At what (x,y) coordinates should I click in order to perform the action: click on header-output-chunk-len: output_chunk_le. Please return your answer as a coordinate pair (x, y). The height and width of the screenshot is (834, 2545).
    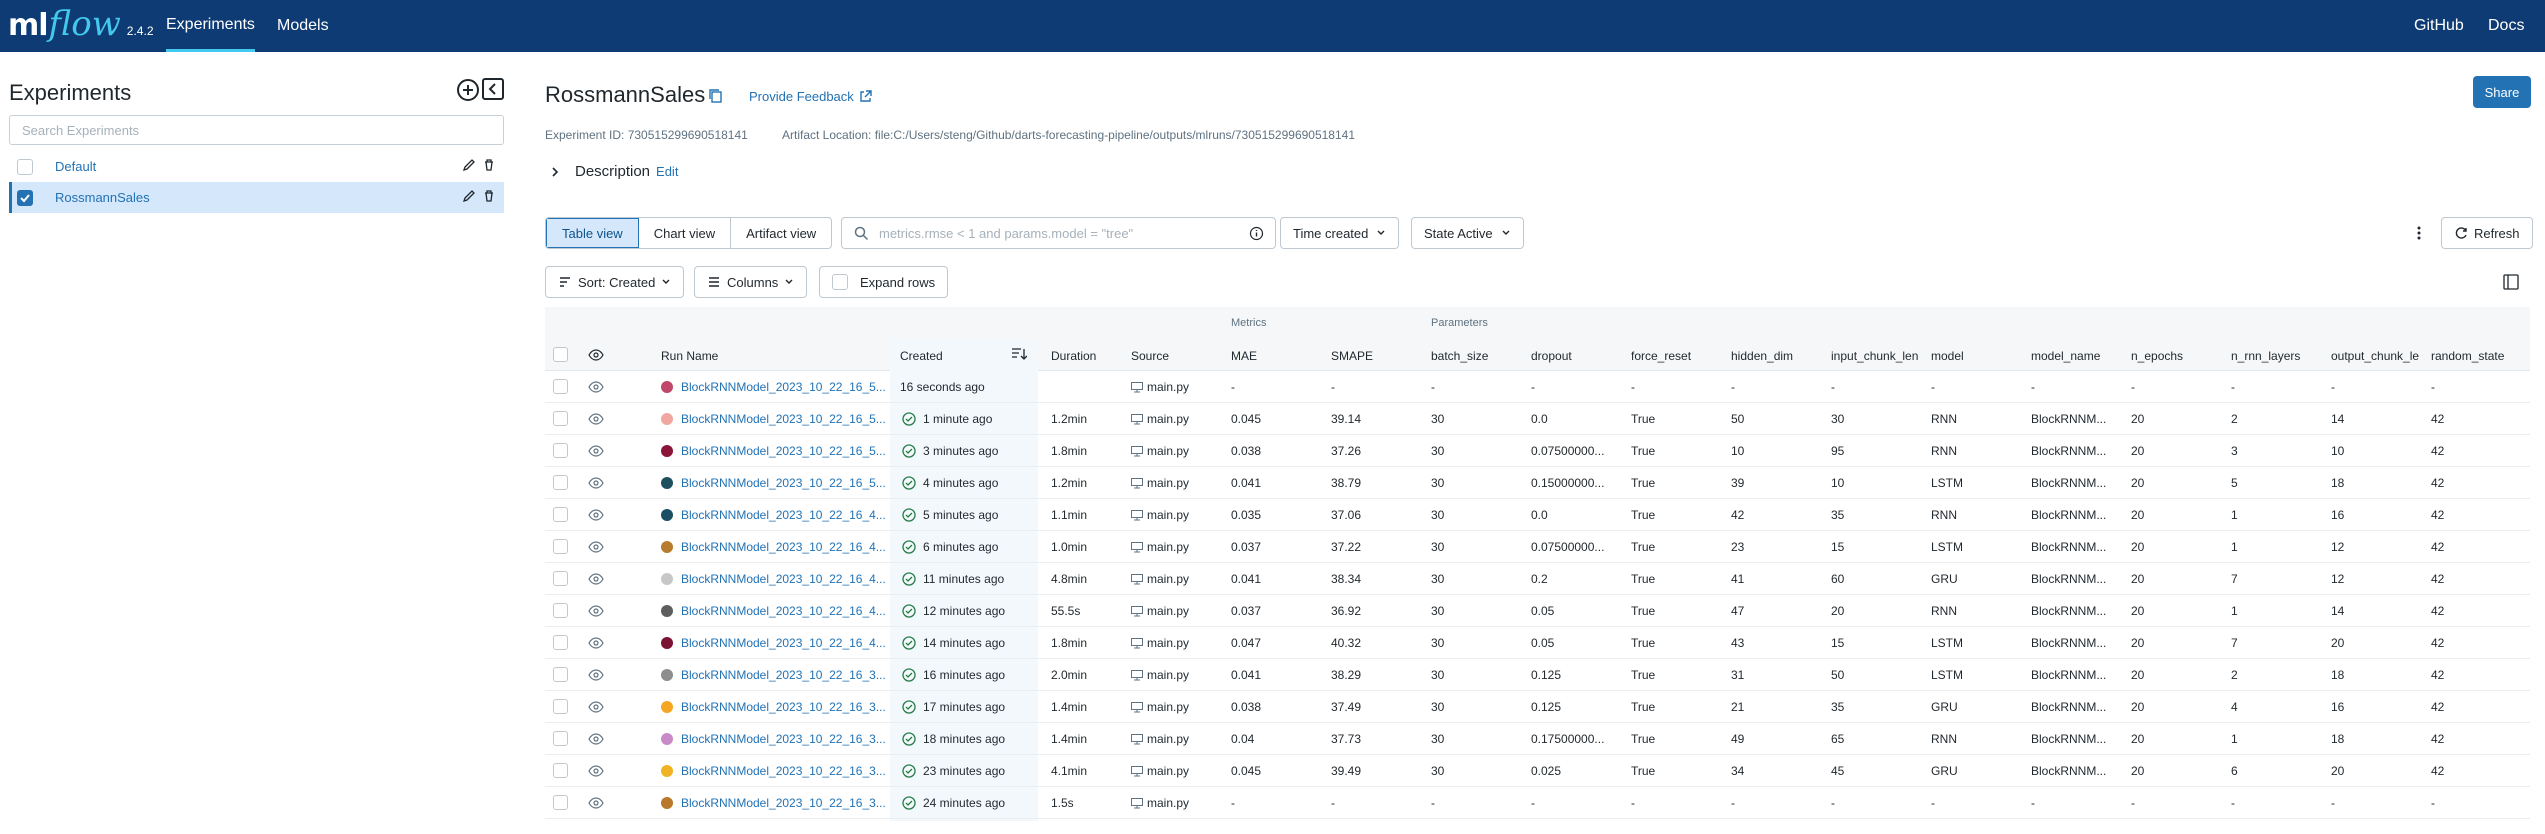
    Looking at the image, I should click on (2378, 356).